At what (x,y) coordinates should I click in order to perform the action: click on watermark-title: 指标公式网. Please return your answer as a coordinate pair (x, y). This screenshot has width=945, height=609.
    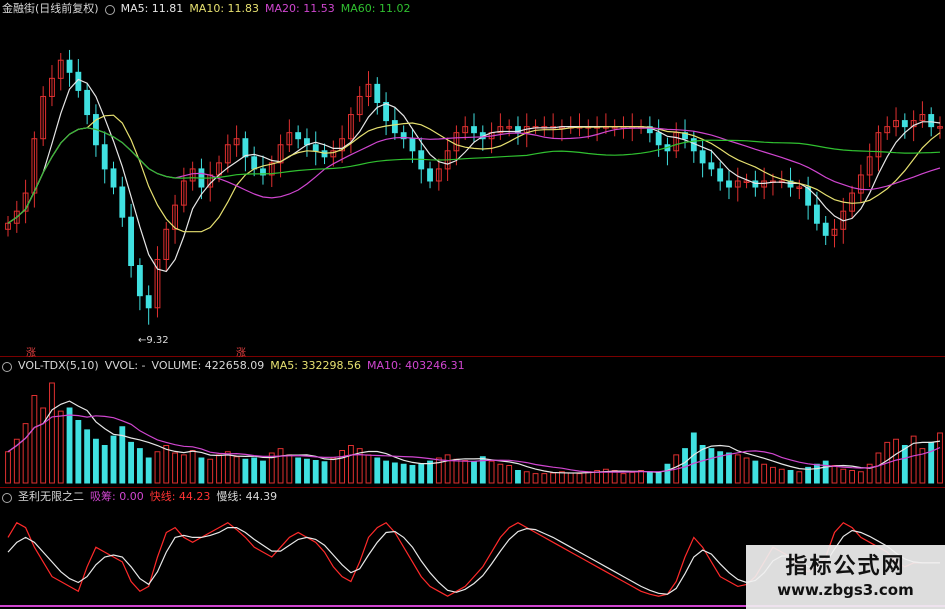
    Looking at the image, I should click on (845, 566).